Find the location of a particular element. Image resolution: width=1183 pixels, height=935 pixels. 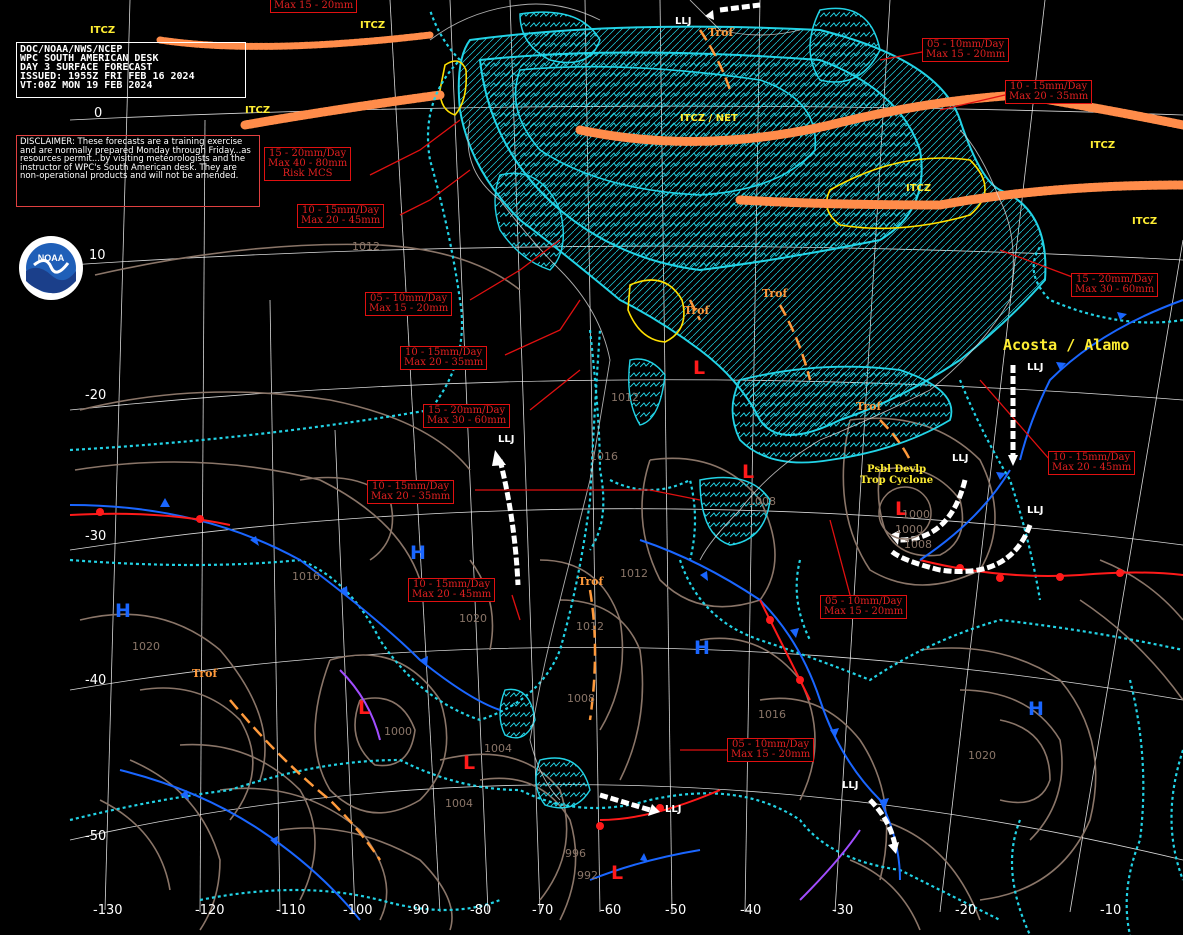

lon-label: -70 is located at coordinates (543, 910).